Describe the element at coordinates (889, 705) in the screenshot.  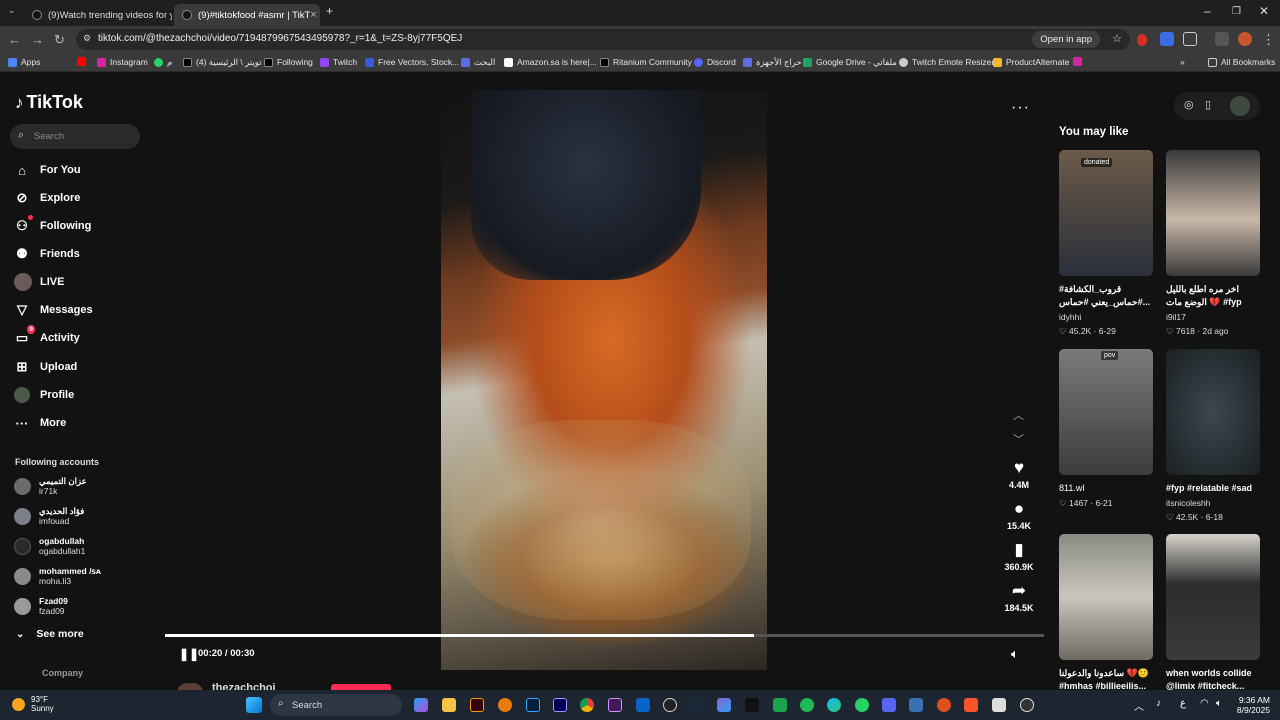
I see `discord-icon` at that location.